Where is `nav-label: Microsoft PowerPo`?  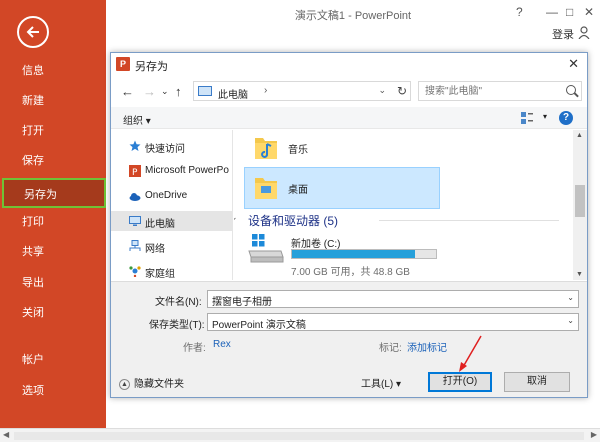 nav-label: Microsoft PowerPo is located at coordinates (187, 170).